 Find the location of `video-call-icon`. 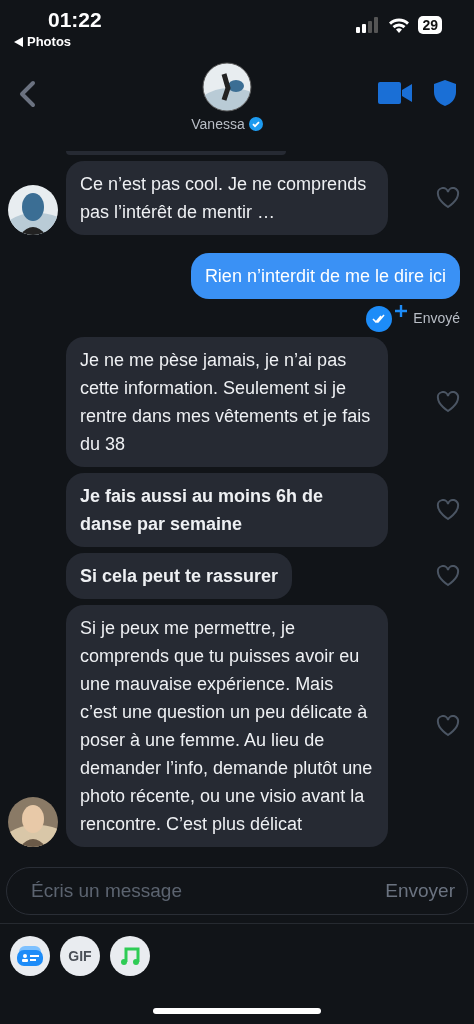

video-call-icon is located at coordinates (395, 93).